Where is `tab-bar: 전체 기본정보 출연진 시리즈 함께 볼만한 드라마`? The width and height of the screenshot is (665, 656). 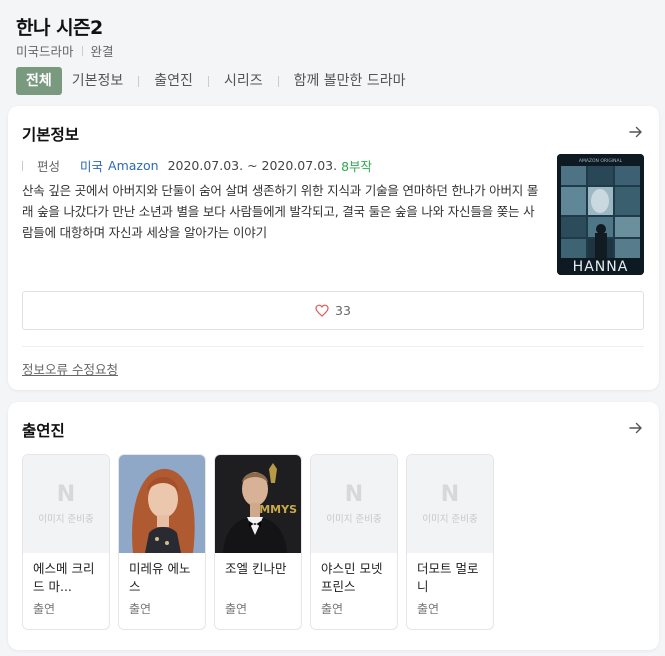 tab-bar: 전체 기본정보 출연진 시리즈 함께 볼만한 드라마 is located at coordinates (216, 81).